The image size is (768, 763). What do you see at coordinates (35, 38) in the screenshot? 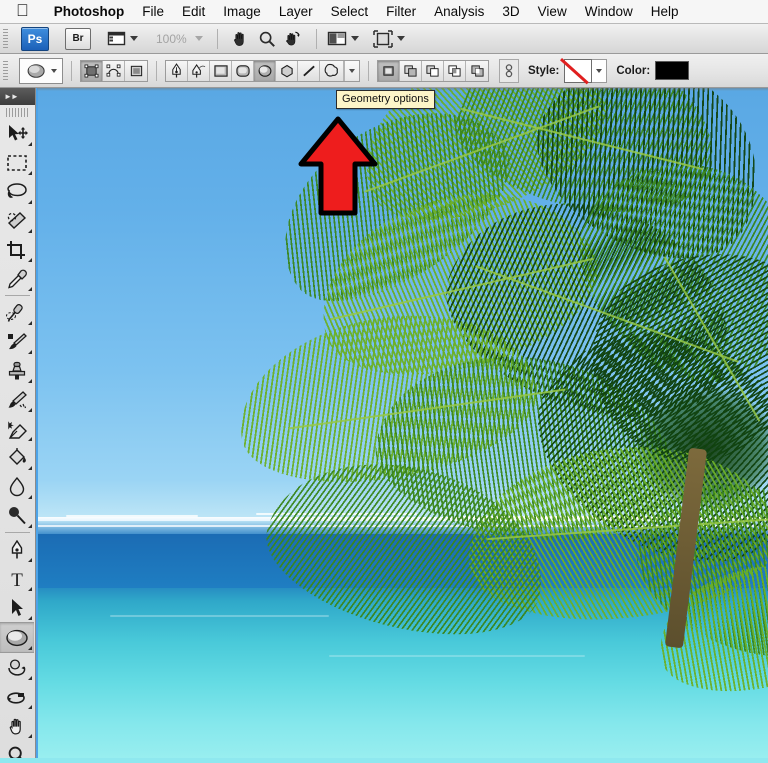
I see `launch-photoshop-button: Ps` at bounding box center [35, 38].